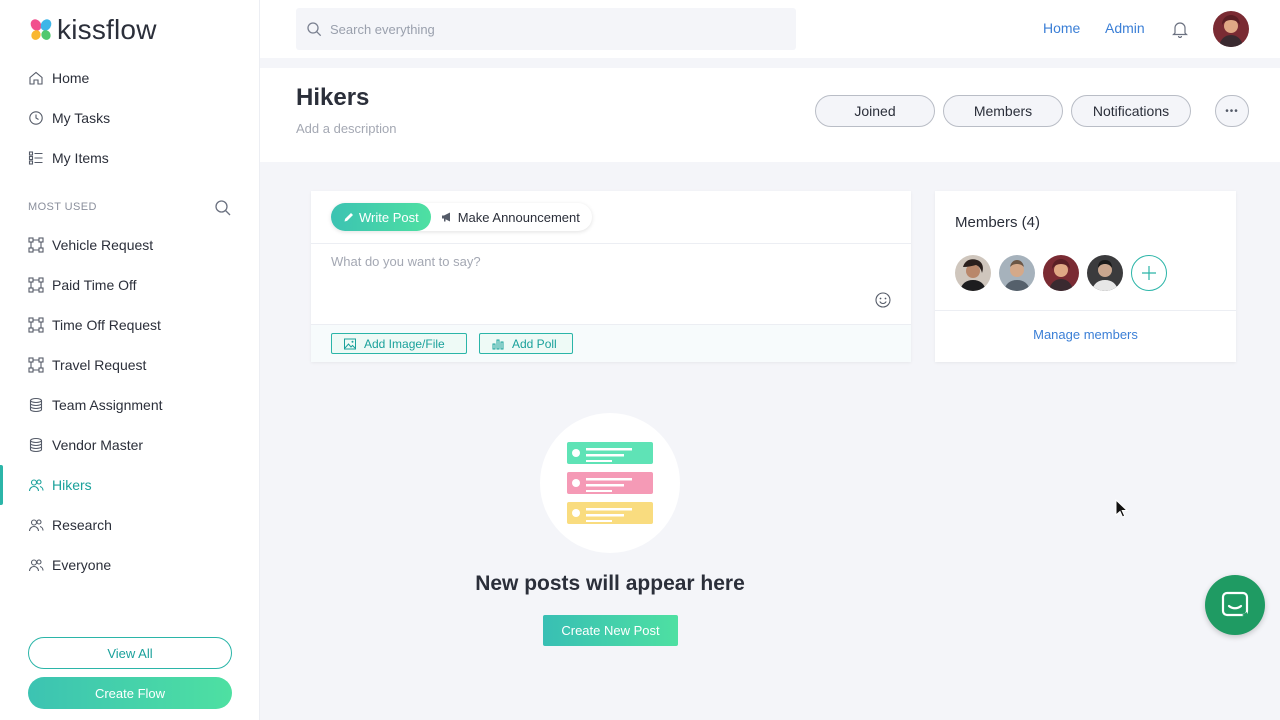 The height and width of the screenshot is (720, 1280). I want to click on poll-icon, so click(498, 344).